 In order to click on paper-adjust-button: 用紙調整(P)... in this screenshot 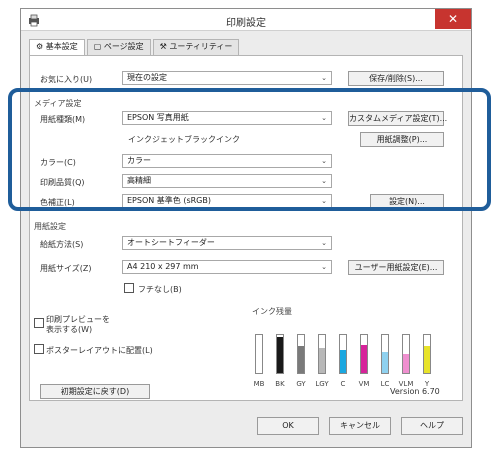, I will do `click(402, 139)`.